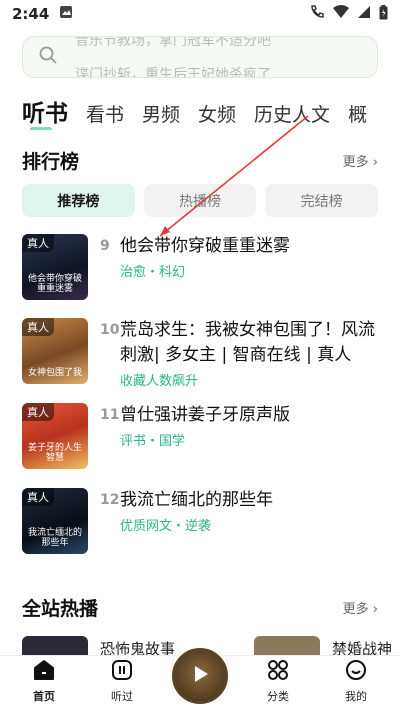  What do you see at coordinates (278, 672) in the screenshot?
I see `grid-icon` at bounding box center [278, 672].